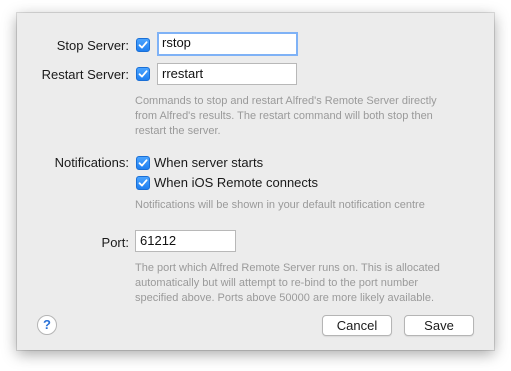  What do you see at coordinates (115, 242) in the screenshot?
I see `port-label: Port:` at bounding box center [115, 242].